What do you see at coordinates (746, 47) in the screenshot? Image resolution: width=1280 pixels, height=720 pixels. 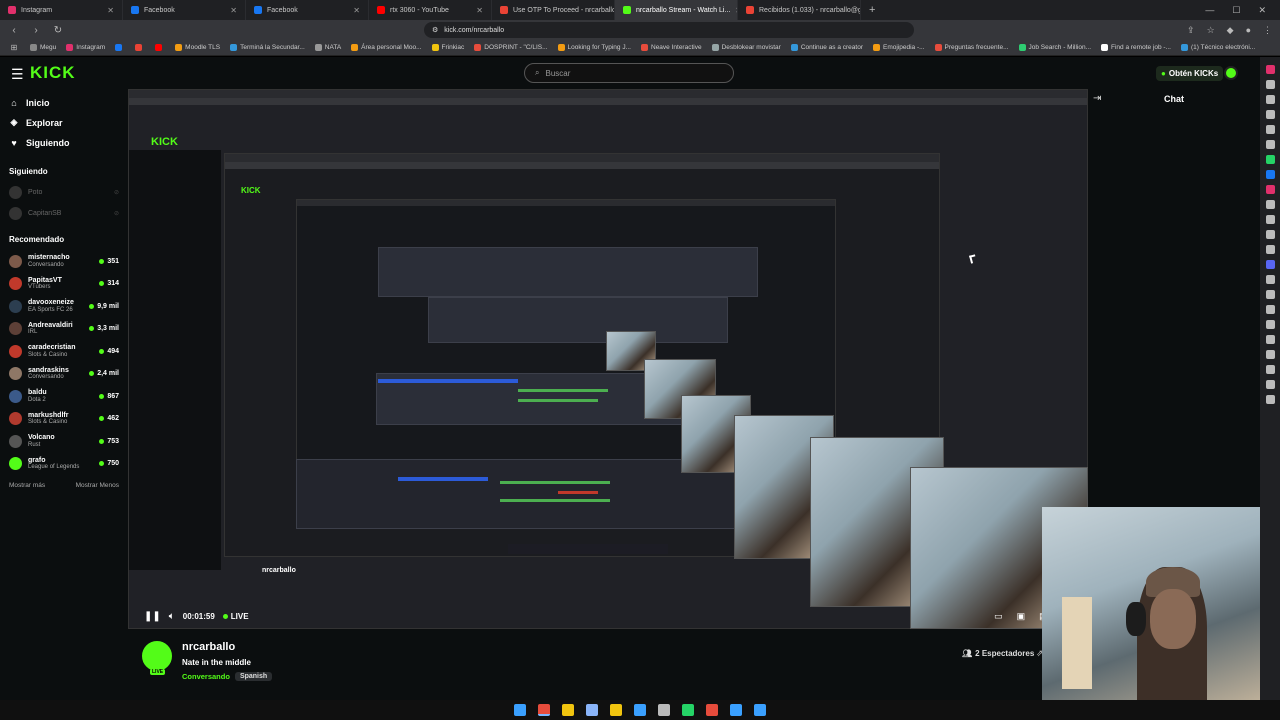 I see `bookmark-item: Desblokear movistar` at bounding box center [746, 47].